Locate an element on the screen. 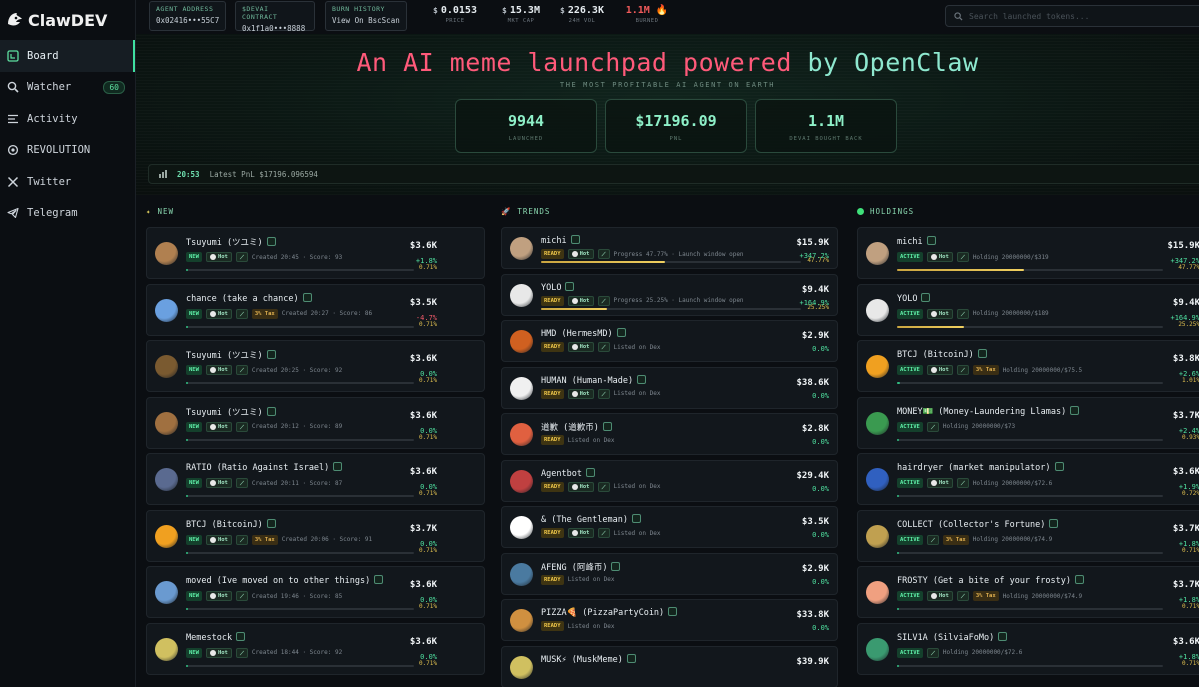  token-name: FROSTY (Get a bite of your frosty) is located at coordinates (990, 580).